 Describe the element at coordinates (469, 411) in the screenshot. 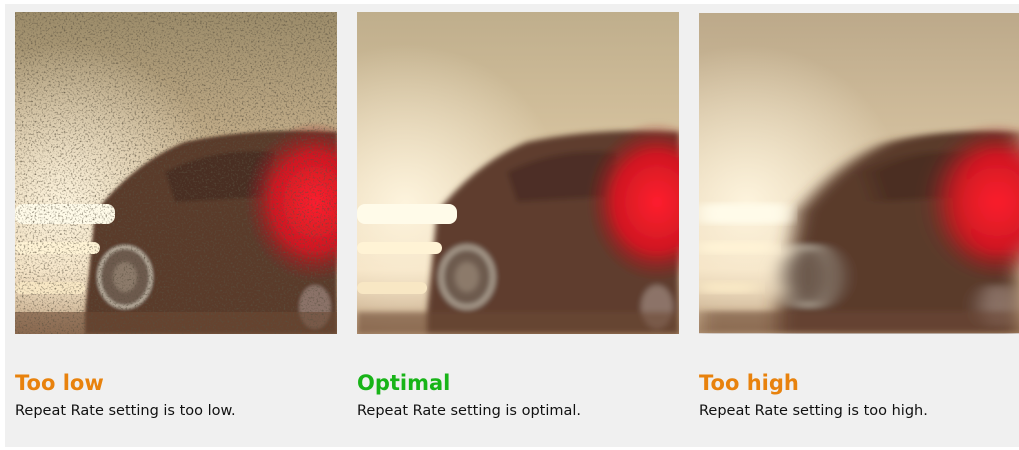

I see `caption-description: Repeat Rate setting is optimal.` at that location.